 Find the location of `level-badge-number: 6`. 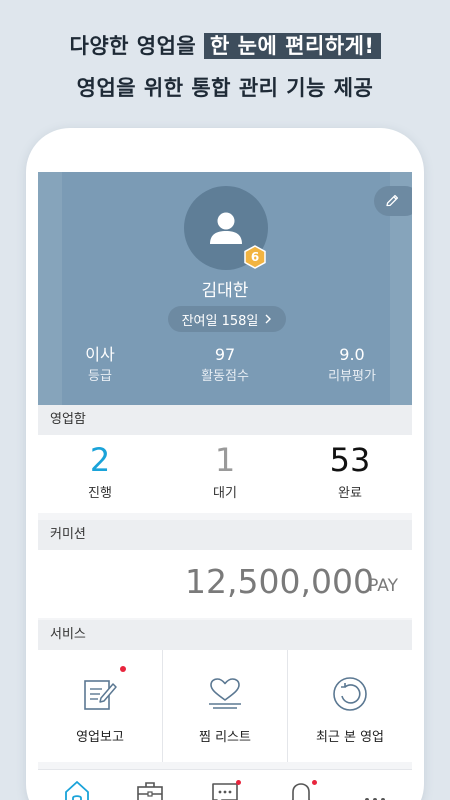

level-badge-number: 6 is located at coordinates (255, 257).